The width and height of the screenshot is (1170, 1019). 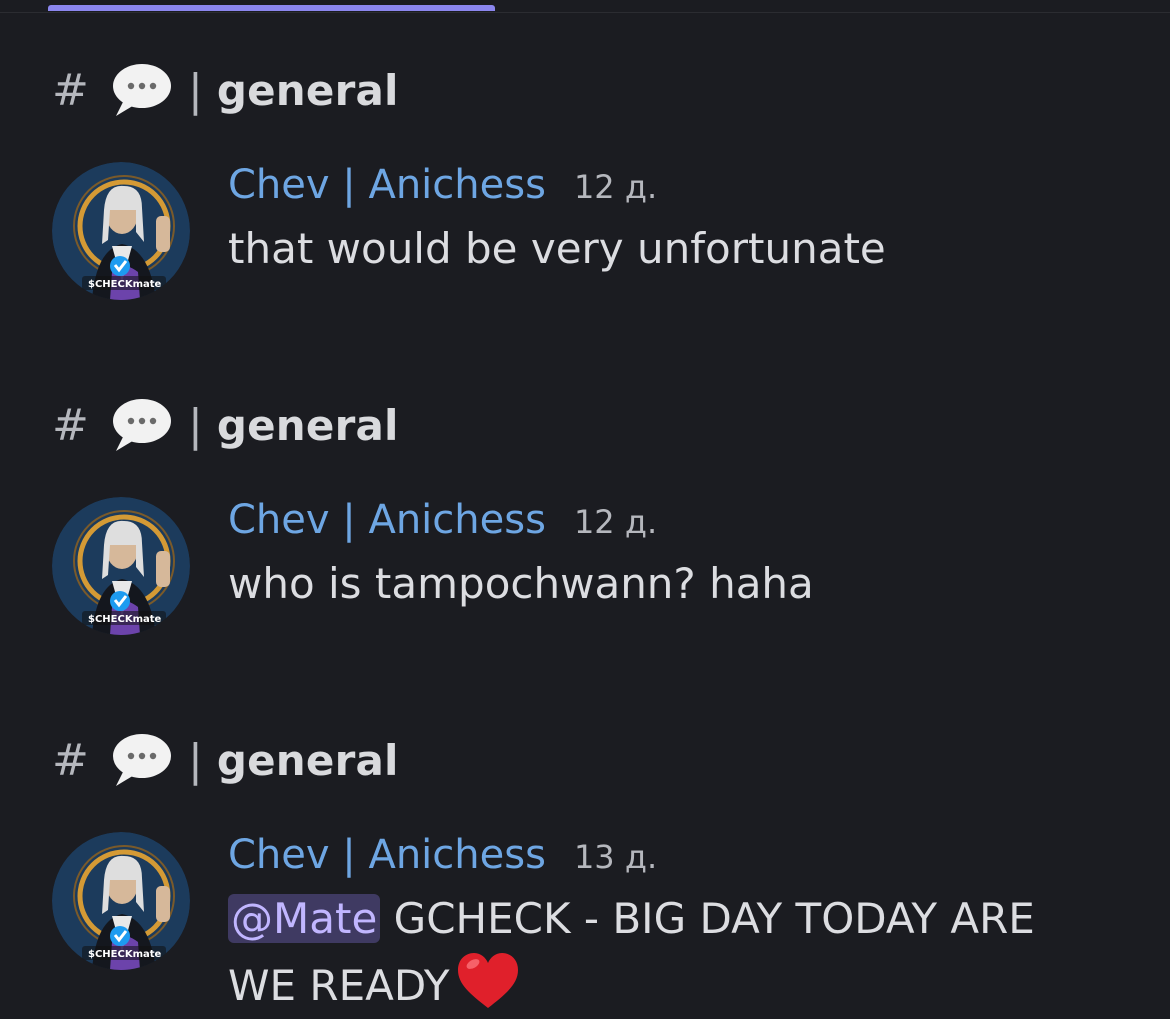 What do you see at coordinates (585, 6) in the screenshot?
I see `top-bar` at bounding box center [585, 6].